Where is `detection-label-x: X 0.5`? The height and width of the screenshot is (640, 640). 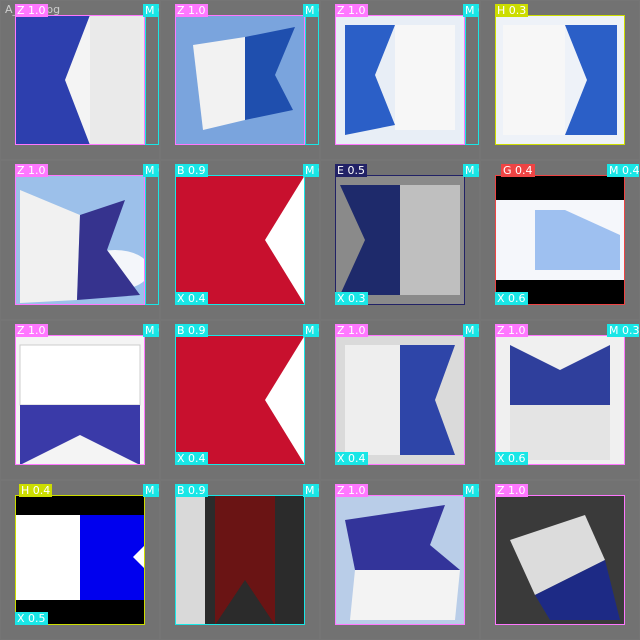 detection-label-x: X 0.5 is located at coordinates (31, 618).